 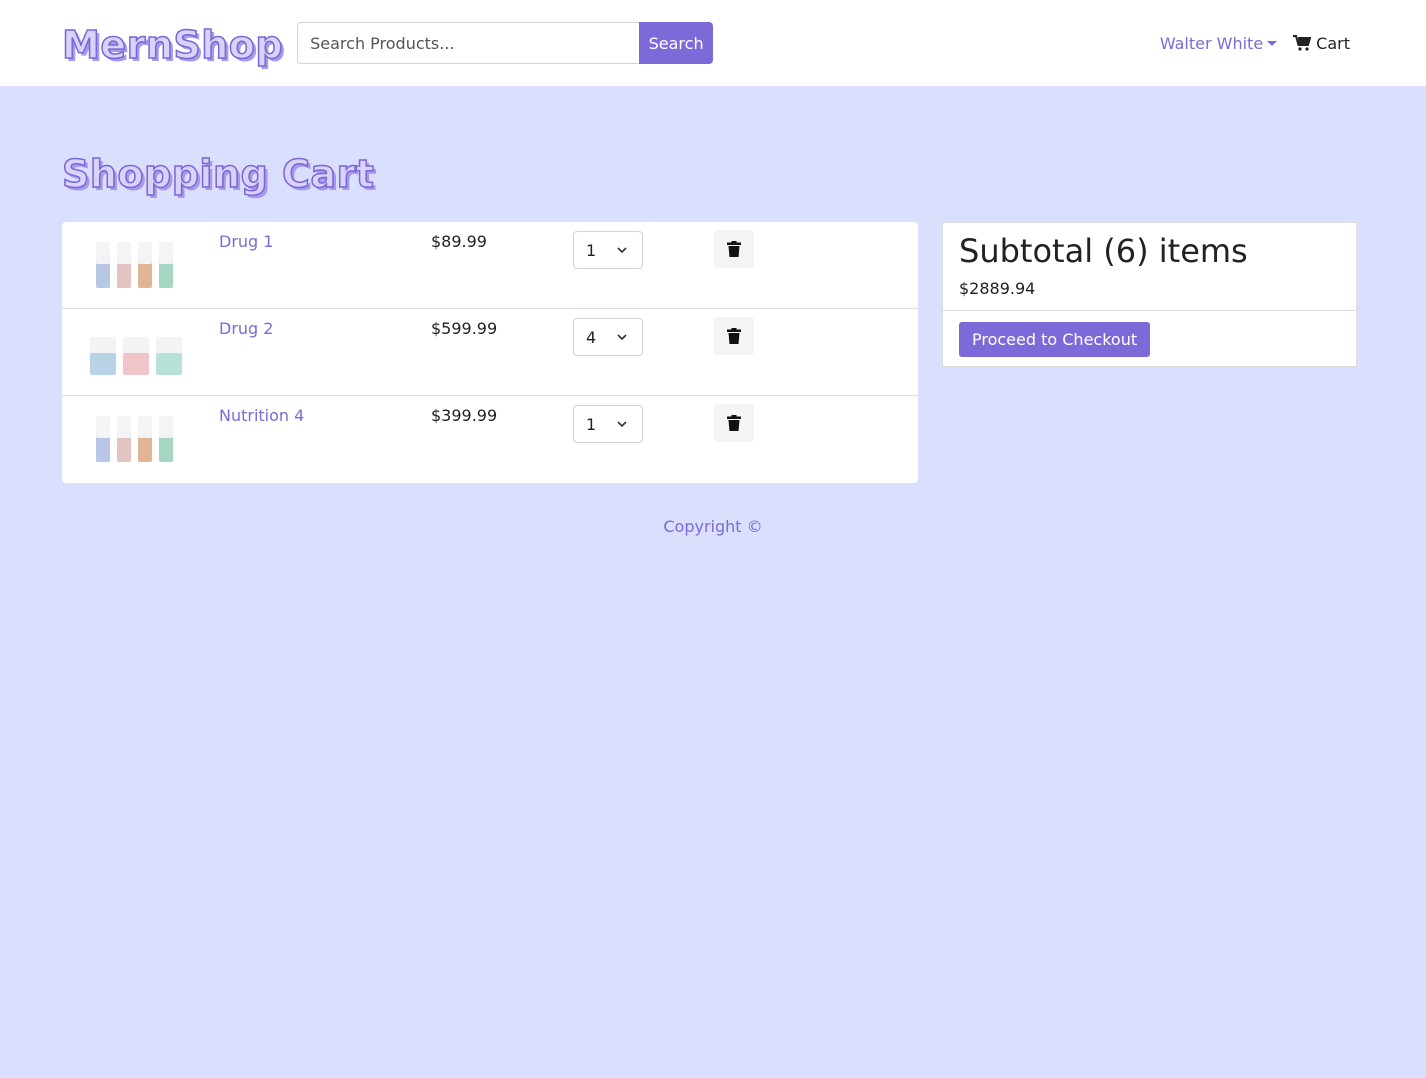 I want to click on footer: Copyright ©, so click(x=713, y=526).